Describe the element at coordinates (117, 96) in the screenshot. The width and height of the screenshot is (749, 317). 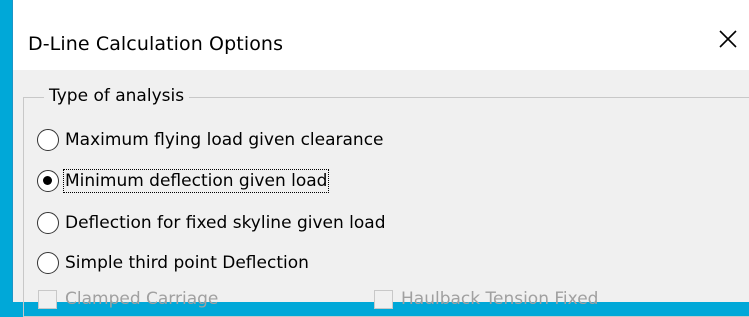
I see `analysis-type-legend: Type of analysis` at that location.